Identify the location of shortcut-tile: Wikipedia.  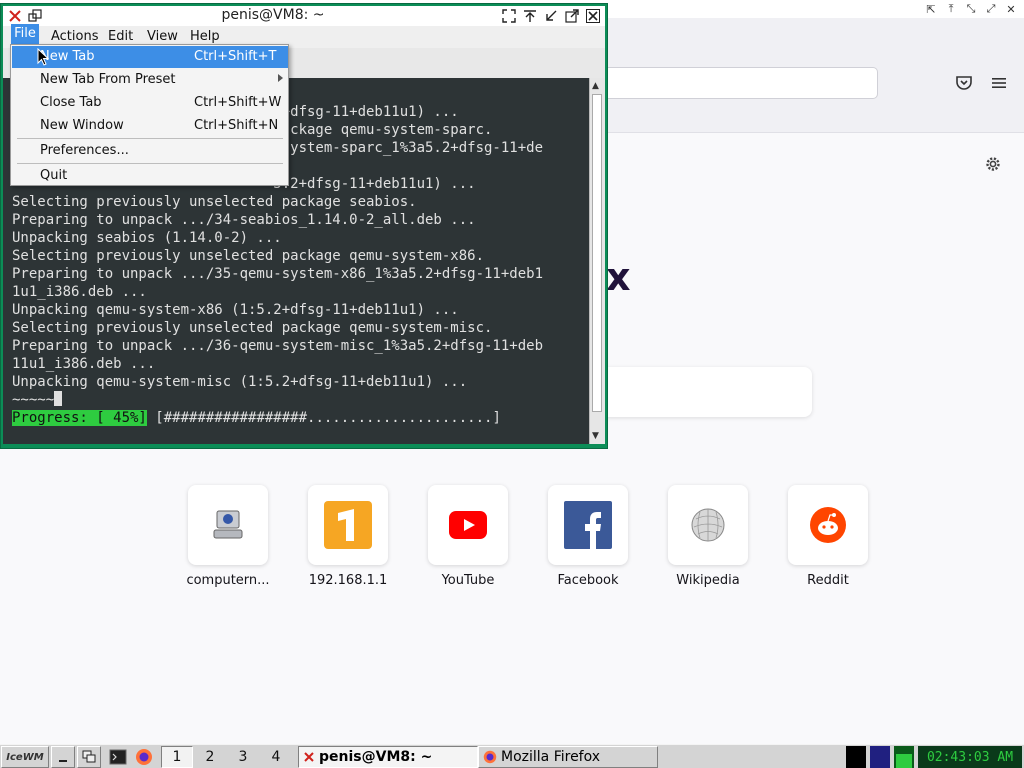
(708, 536).